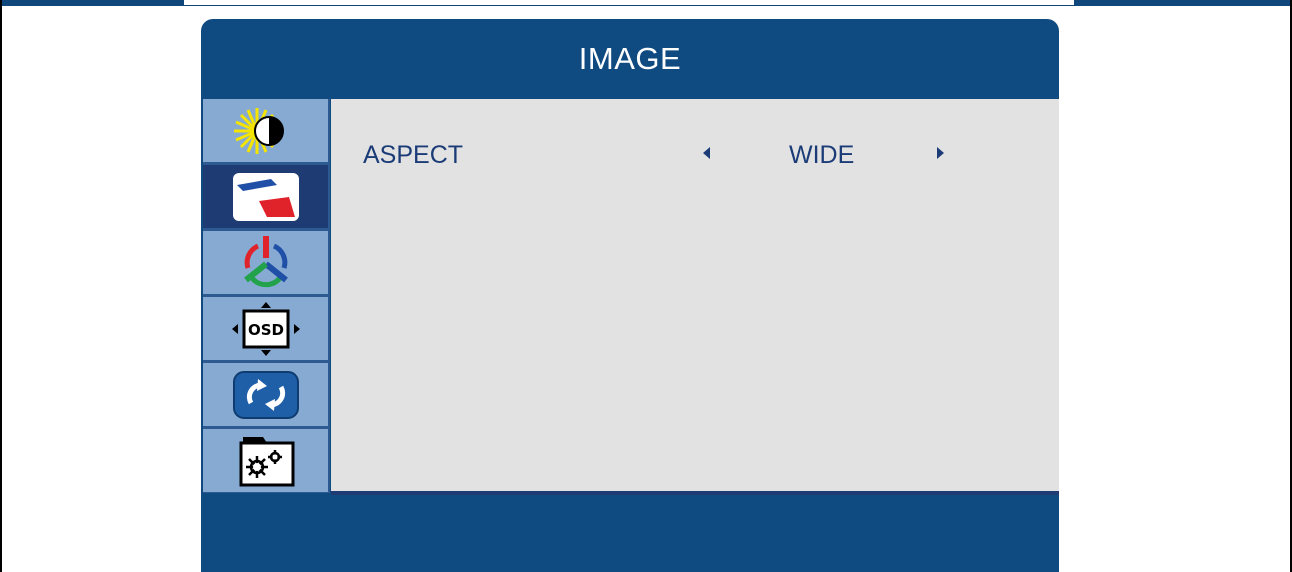 This screenshot has width=1292, height=572. I want to click on osd-sidebar: OSD, so click(266, 296).